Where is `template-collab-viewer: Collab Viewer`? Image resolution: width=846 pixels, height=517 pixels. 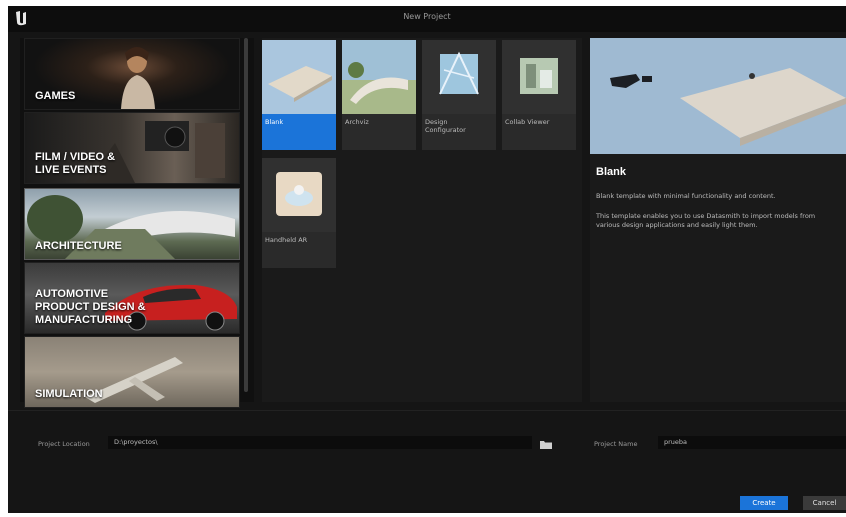 template-collab-viewer: Collab Viewer is located at coordinates (539, 95).